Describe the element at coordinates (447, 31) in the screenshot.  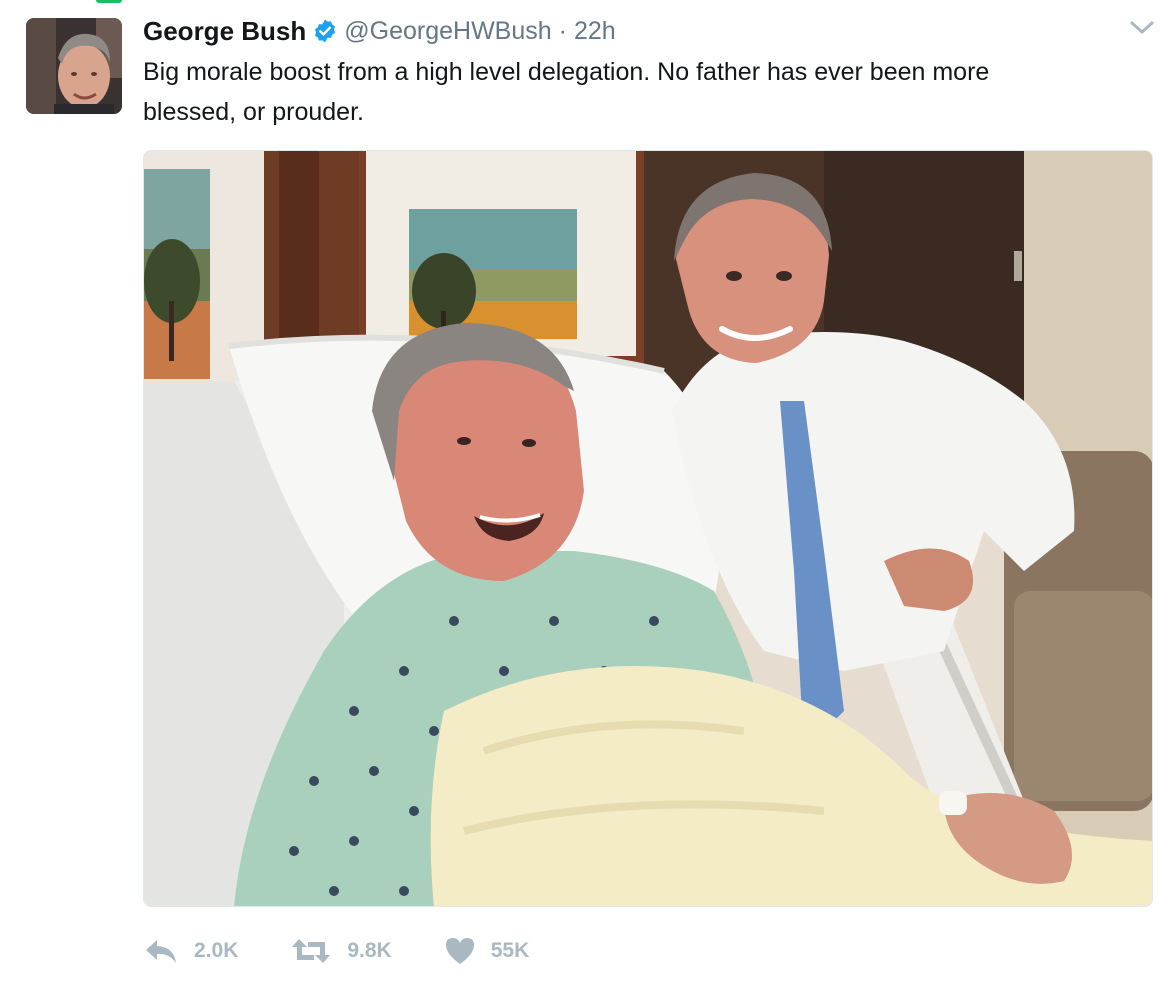
I see `user-handle: @GeorgeHWBush` at that location.